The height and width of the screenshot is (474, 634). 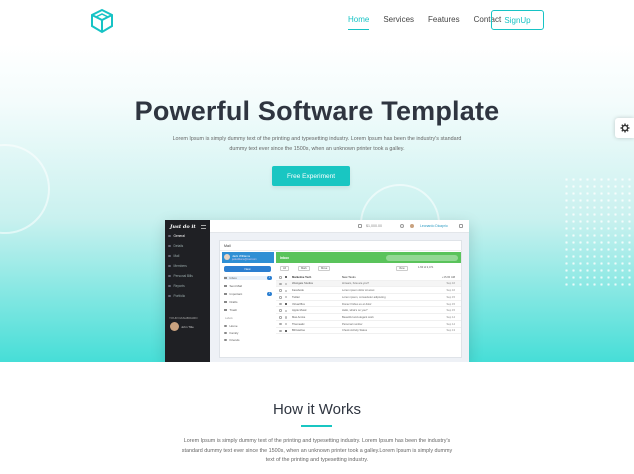 I want to click on power-icon, so click(x=461, y=226).